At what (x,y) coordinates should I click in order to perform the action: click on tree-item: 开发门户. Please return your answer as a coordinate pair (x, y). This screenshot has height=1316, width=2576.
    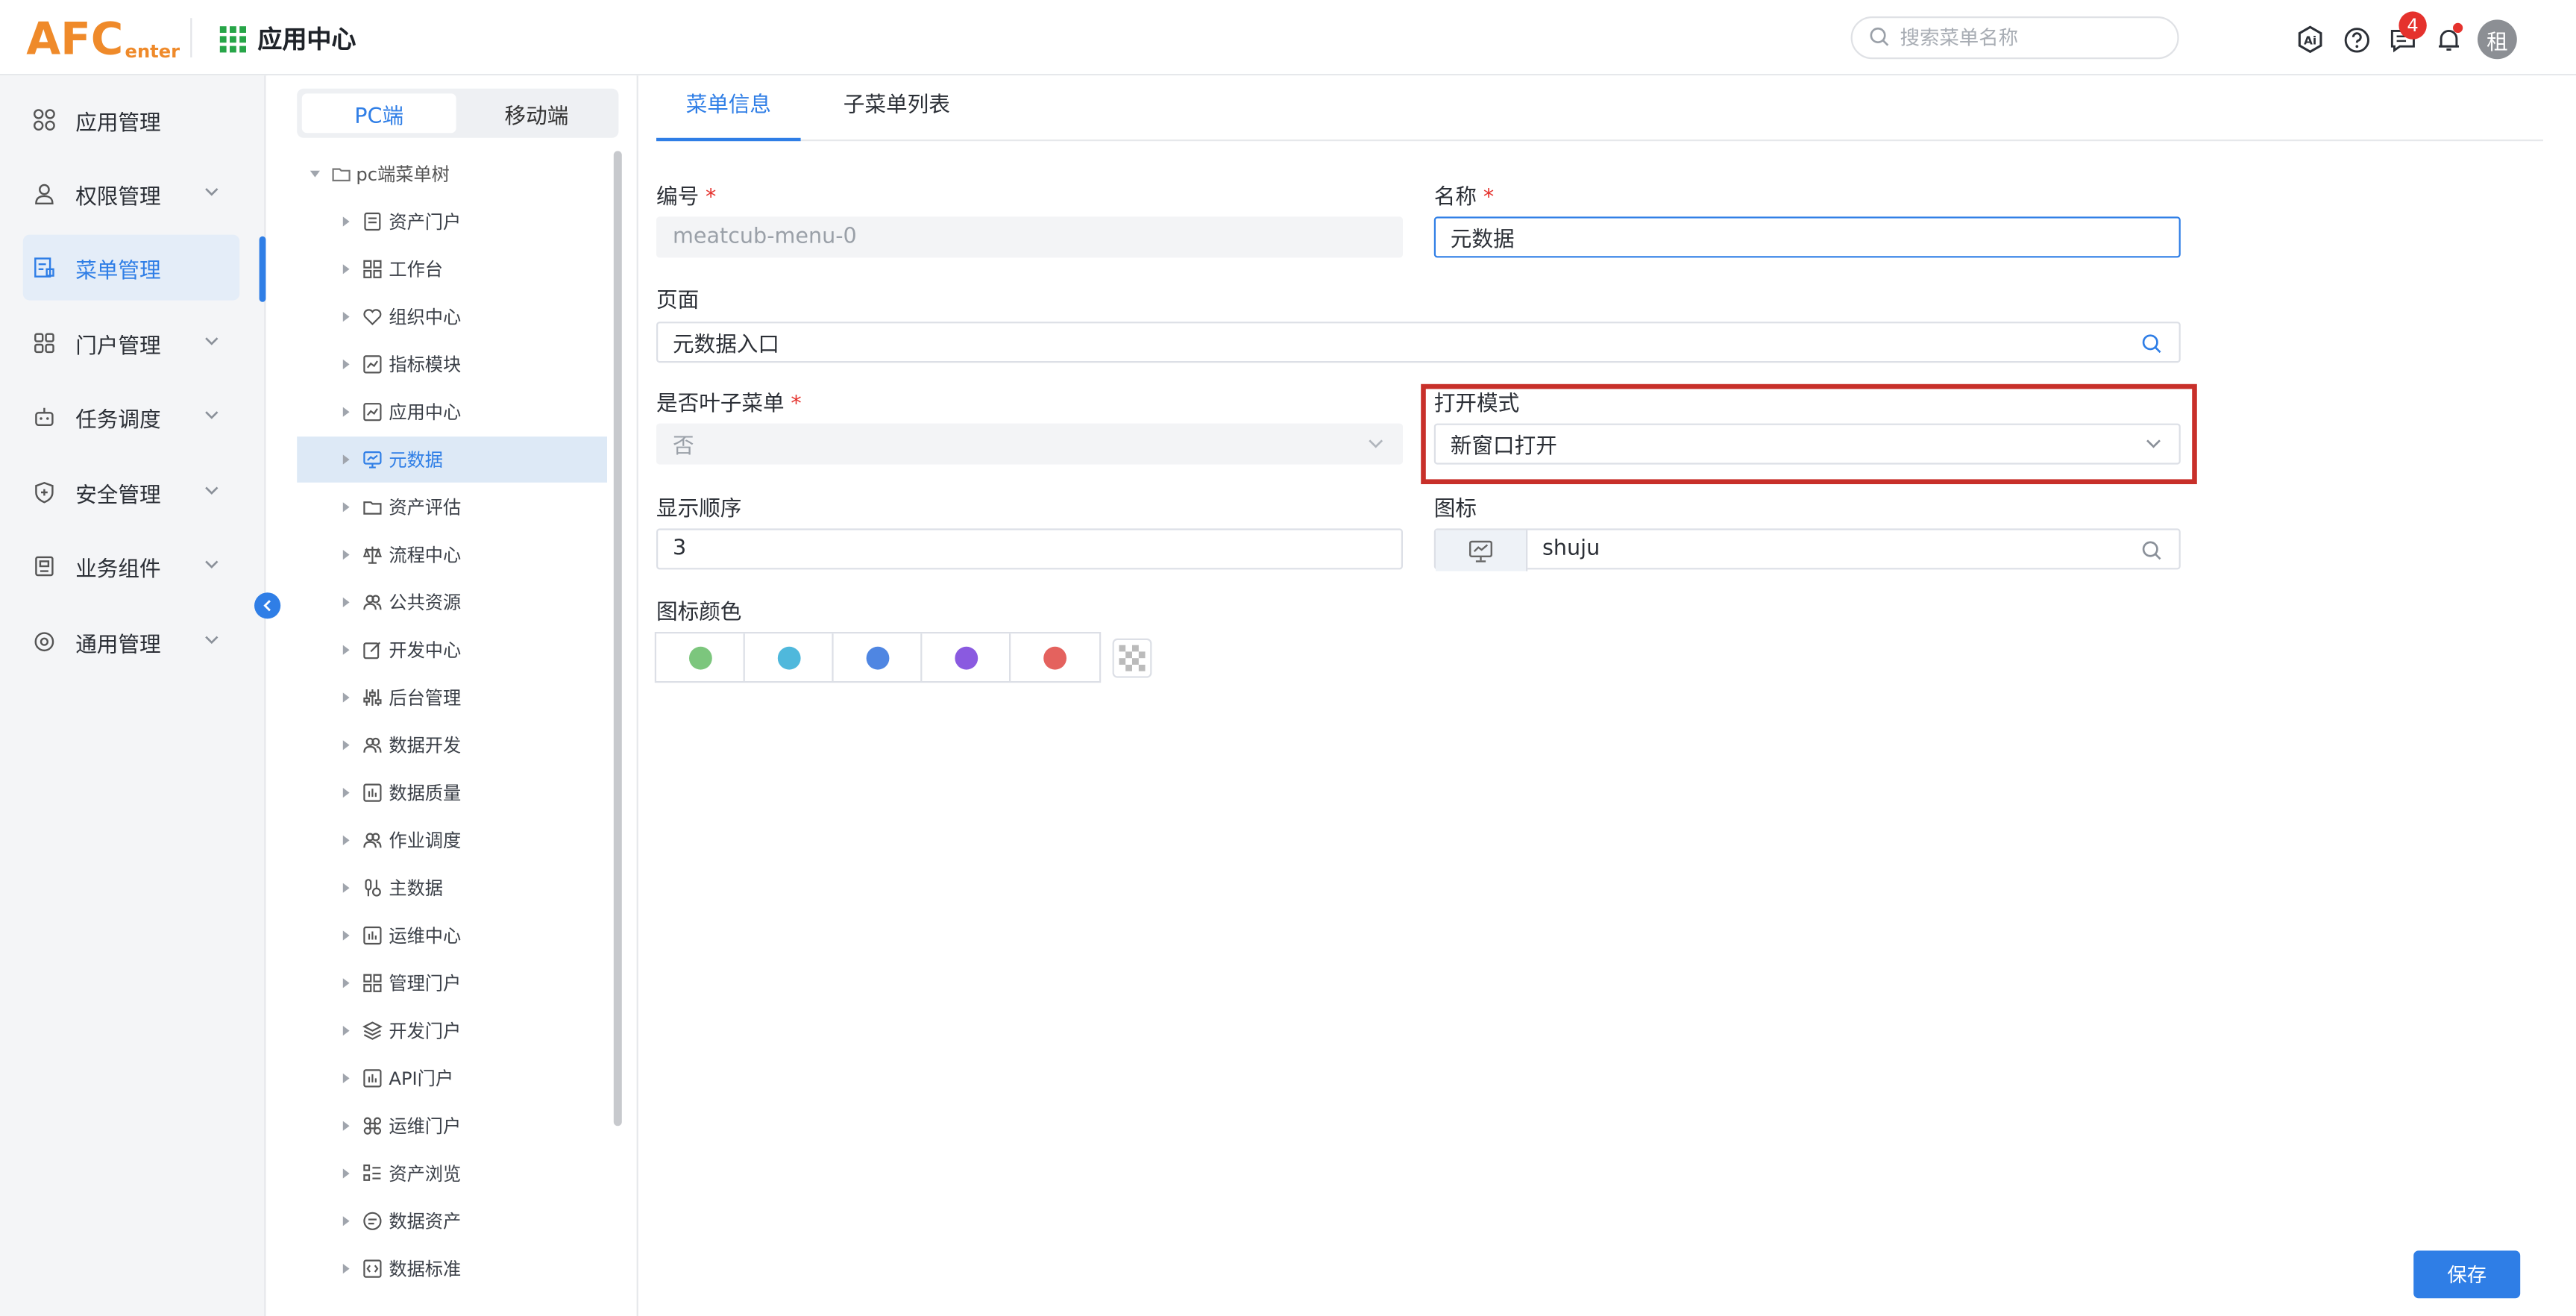
    Looking at the image, I should click on (452, 1031).